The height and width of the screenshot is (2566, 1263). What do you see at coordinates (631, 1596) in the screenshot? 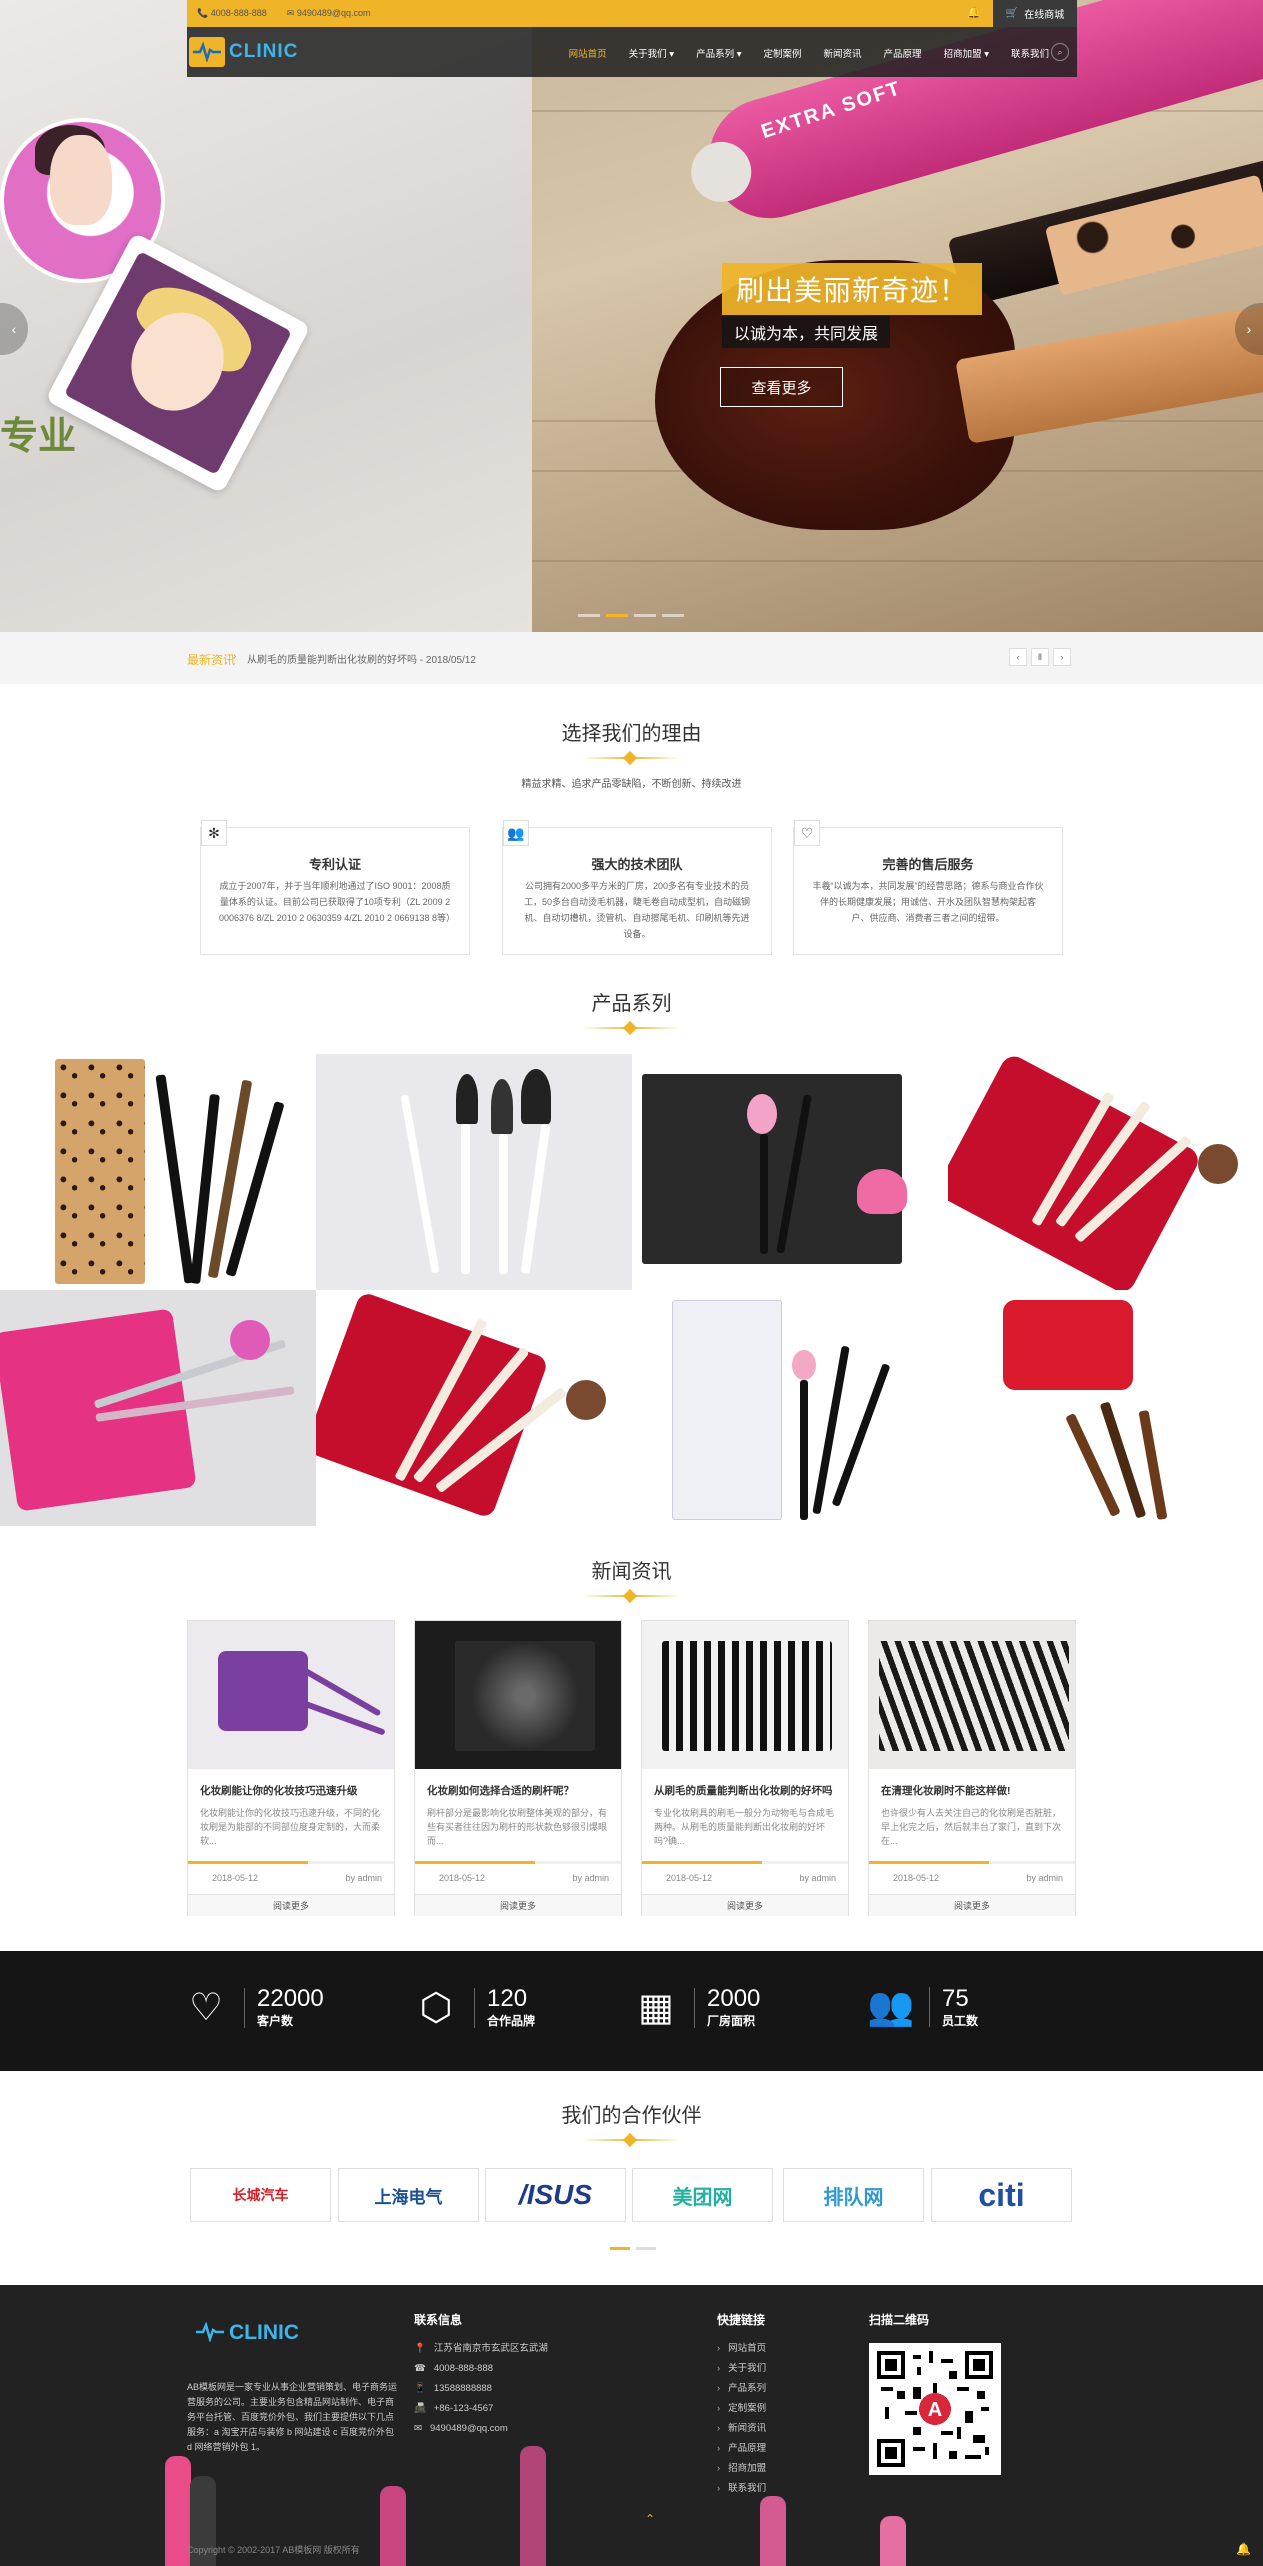
I see `title-divider` at bounding box center [631, 1596].